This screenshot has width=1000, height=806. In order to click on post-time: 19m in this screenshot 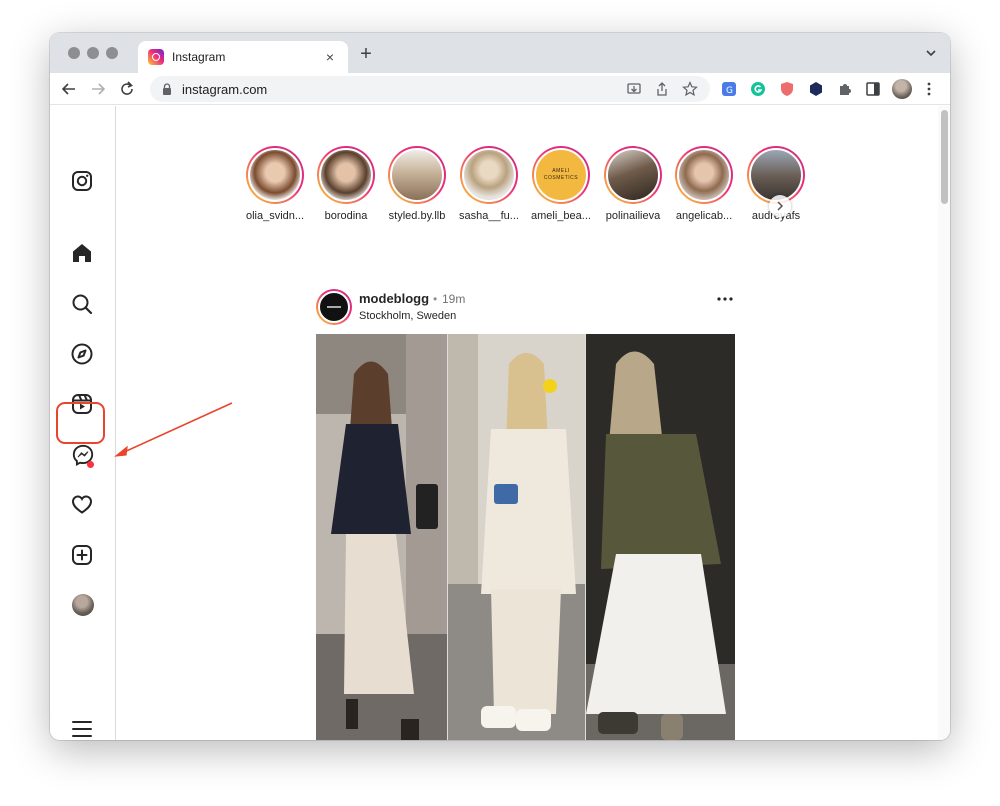, I will do `click(454, 299)`.